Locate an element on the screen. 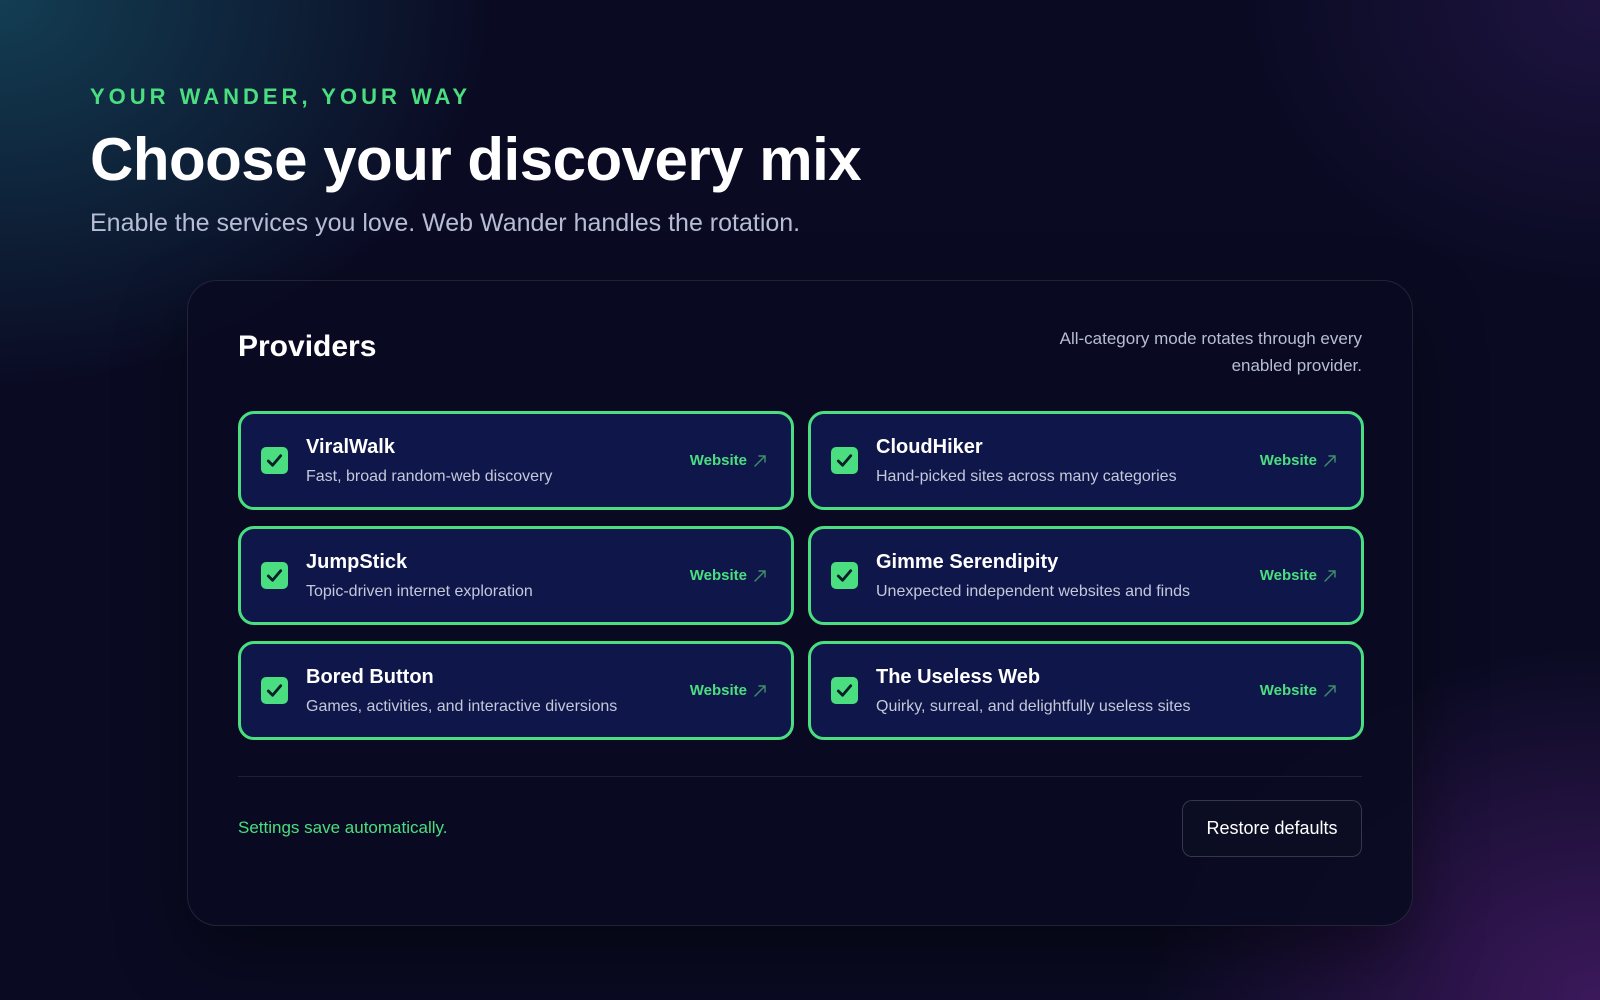 This screenshot has width=1600, height=1000. provider-name: Bored Button is located at coordinates (370, 676).